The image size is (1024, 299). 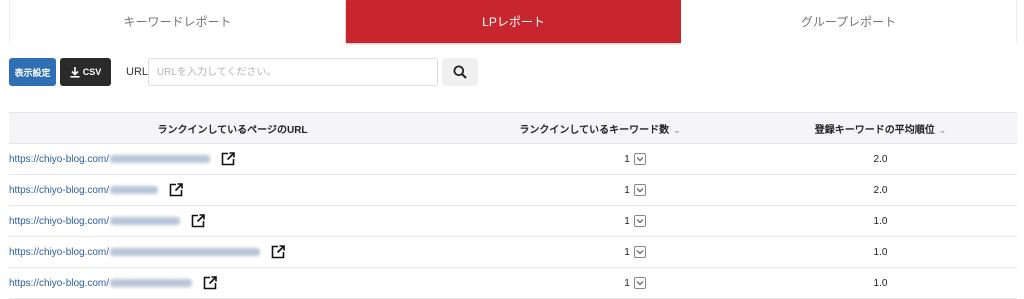 I want to click on search-button, so click(x=460, y=72).